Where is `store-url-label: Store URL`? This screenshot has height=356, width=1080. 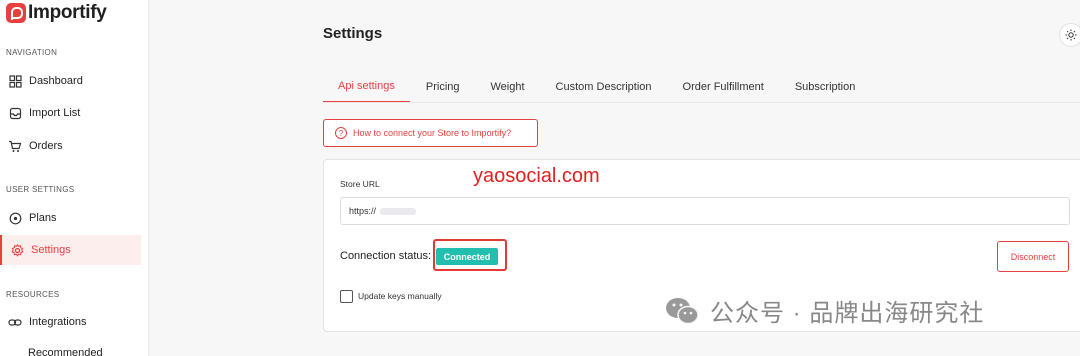 store-url-label: Store URL is located at coordinates (360, 184).